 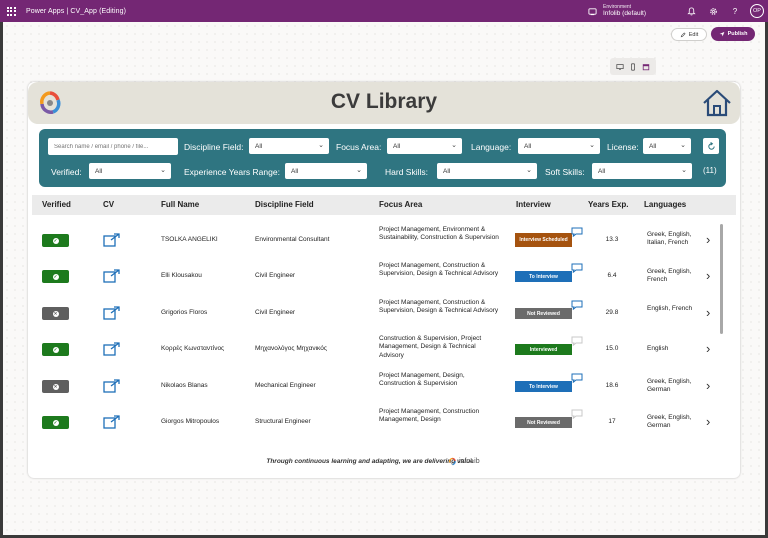 What do you see at coordinates (424, 146) in the screenshot?
I see `focus-area-dropdown: All ⌄` at bounding box center [424, 146].